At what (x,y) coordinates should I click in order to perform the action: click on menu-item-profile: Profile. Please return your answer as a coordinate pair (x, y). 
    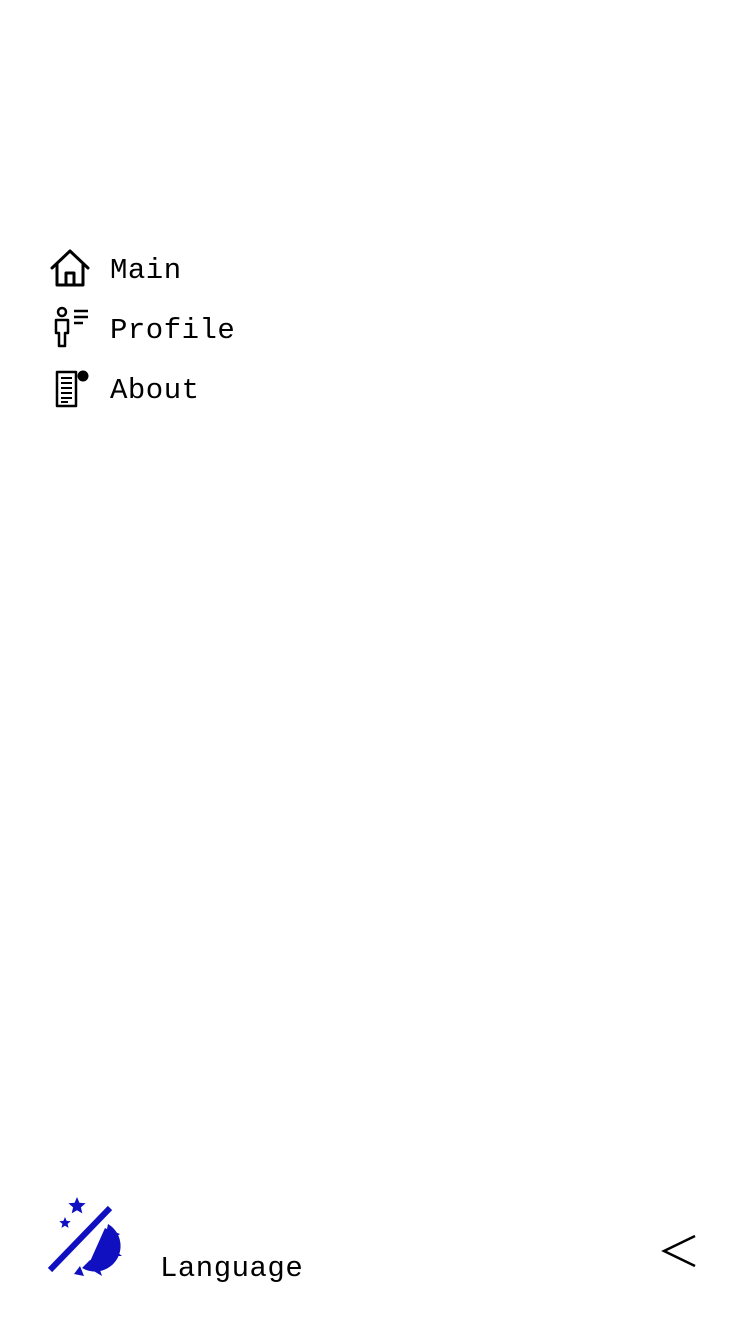
    Looking at the image, I should click on (248, 328).